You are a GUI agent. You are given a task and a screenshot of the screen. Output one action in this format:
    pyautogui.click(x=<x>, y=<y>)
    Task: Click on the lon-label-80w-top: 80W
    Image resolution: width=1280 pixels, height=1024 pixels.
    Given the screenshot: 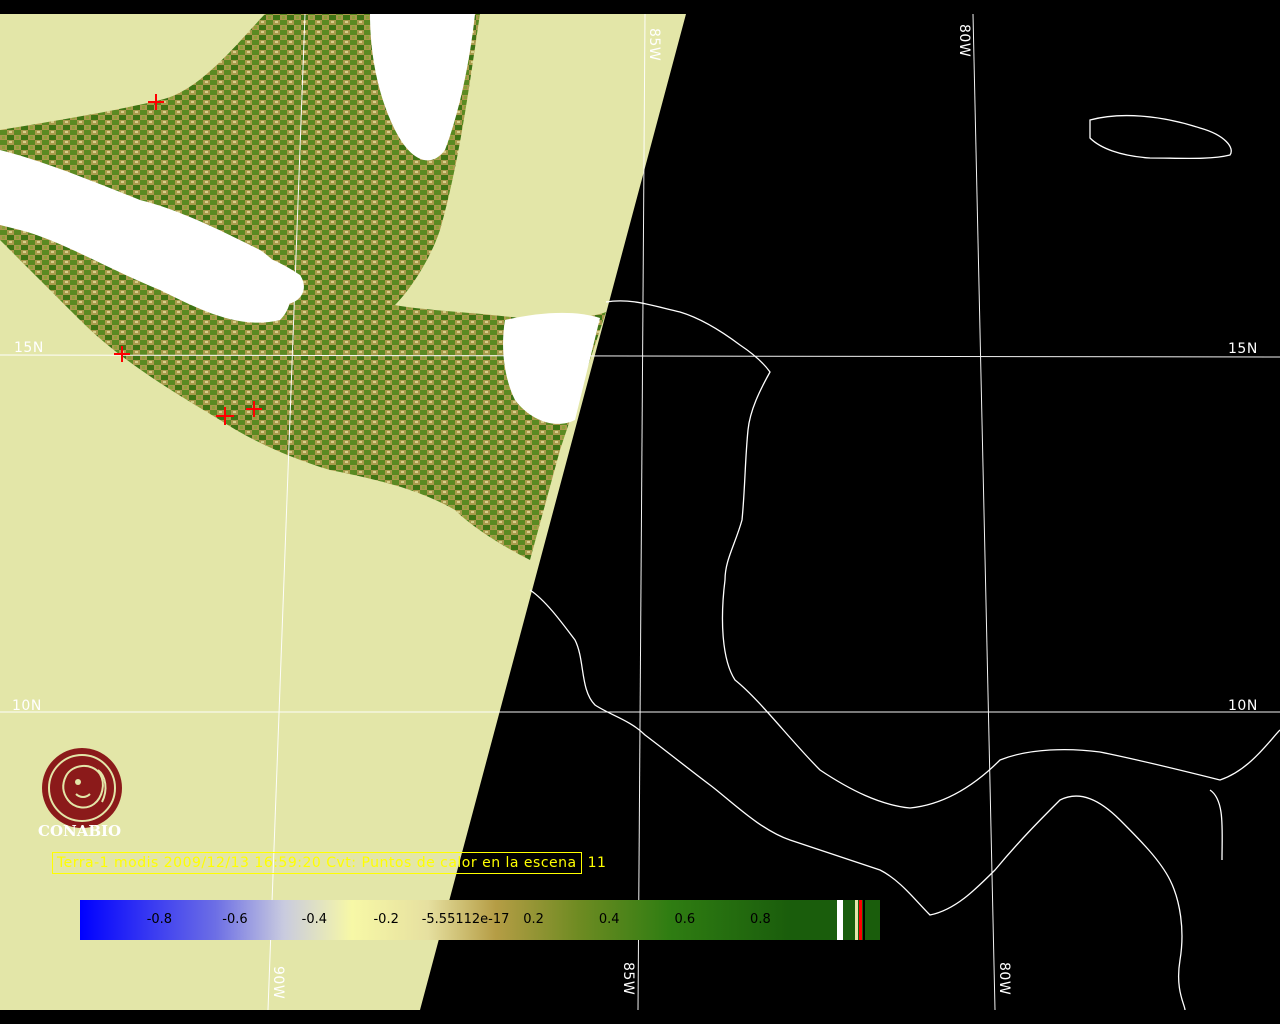 What is the action you would take?
    pyautogui.click(x=964, y=41)
    